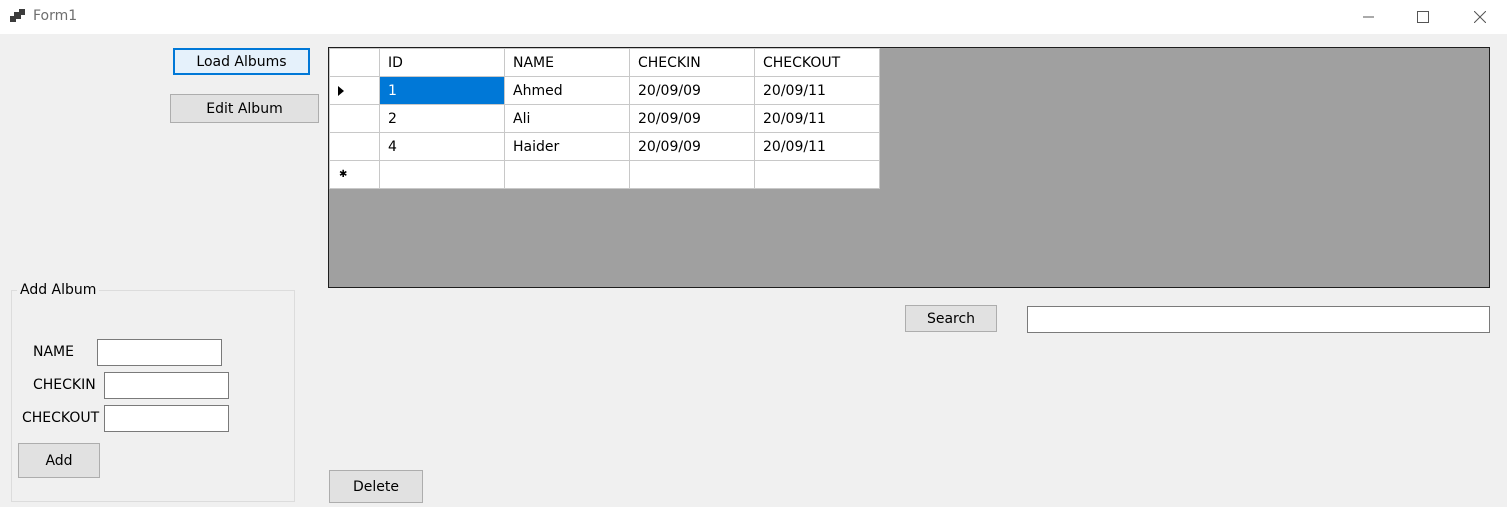 Image resolution: width=1507 pixels, height=507 pixels. I want to click on checkout-label: CHECKOUT, so click(61, 418).